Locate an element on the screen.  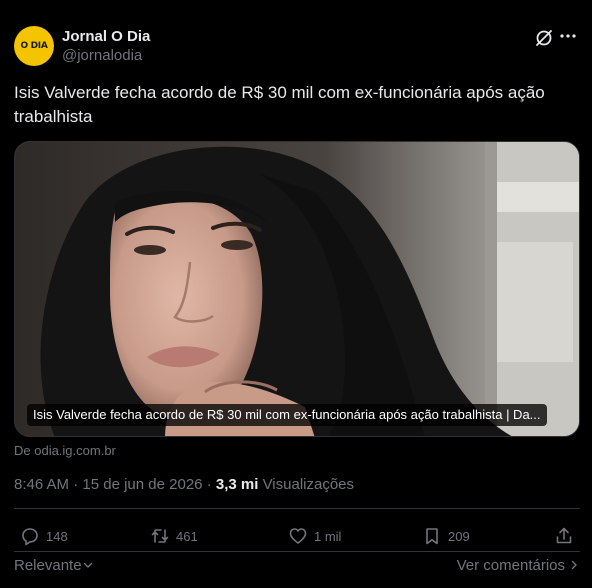
tweet-header: O DIA Jornal O Dia @jornalodia is located at coordinates (297, 46).